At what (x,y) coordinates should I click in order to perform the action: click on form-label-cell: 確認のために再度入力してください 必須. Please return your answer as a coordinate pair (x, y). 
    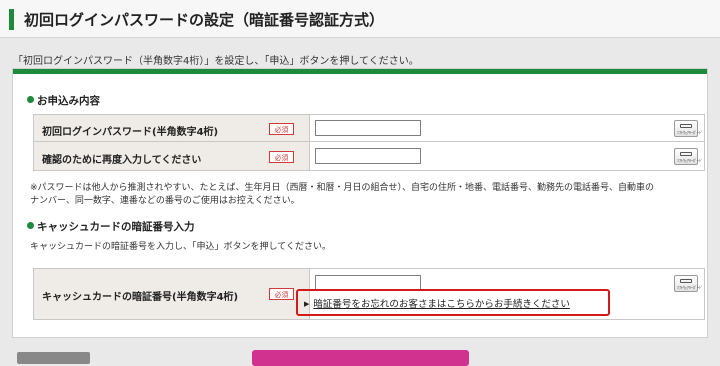
    Looking at the image, I should click on (172, 156).